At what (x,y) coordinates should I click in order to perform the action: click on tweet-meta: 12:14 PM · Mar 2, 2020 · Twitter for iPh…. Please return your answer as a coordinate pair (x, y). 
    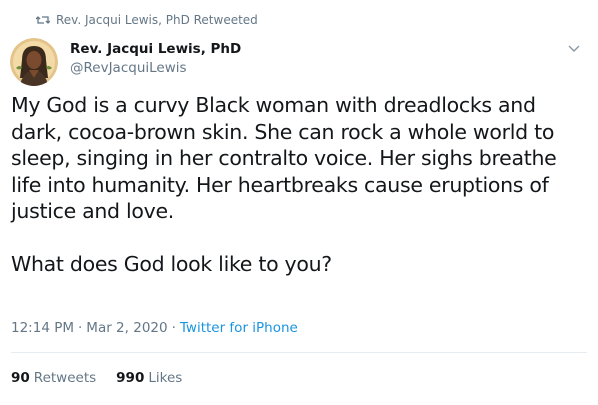
    Looking at the image, I should click on (154, 328).